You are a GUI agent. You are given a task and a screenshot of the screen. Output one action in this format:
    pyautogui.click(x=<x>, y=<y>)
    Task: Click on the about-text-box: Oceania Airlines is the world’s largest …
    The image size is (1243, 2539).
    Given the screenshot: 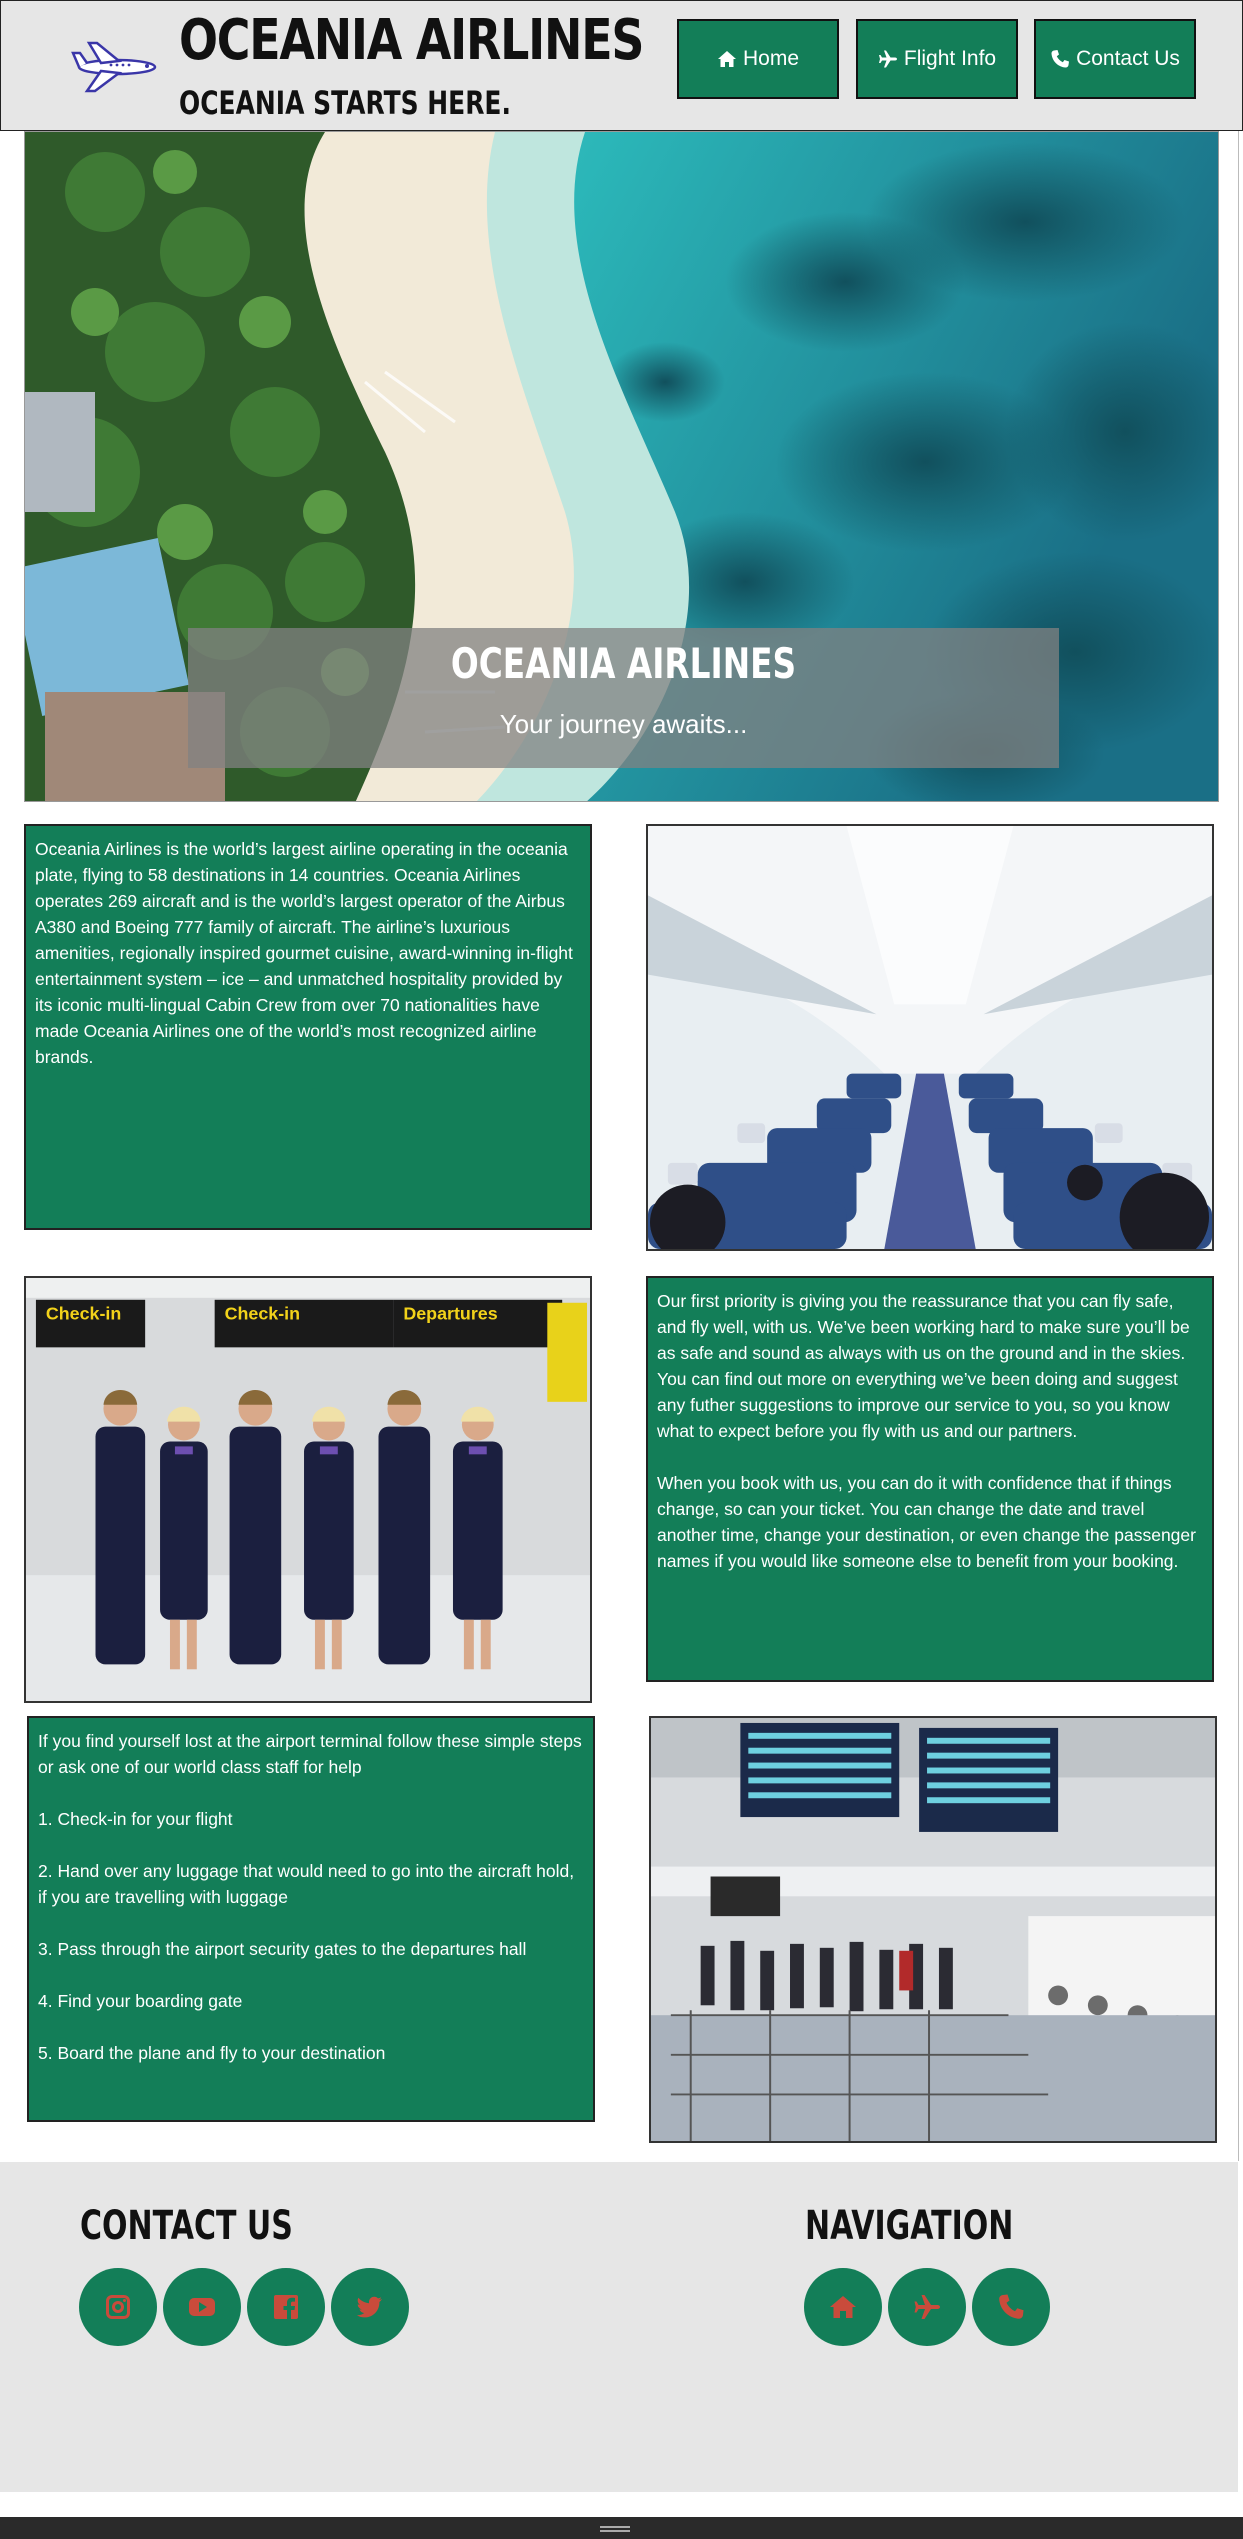 What is the action you would take?
    pyautogui.click(x=308, y=1027)
    